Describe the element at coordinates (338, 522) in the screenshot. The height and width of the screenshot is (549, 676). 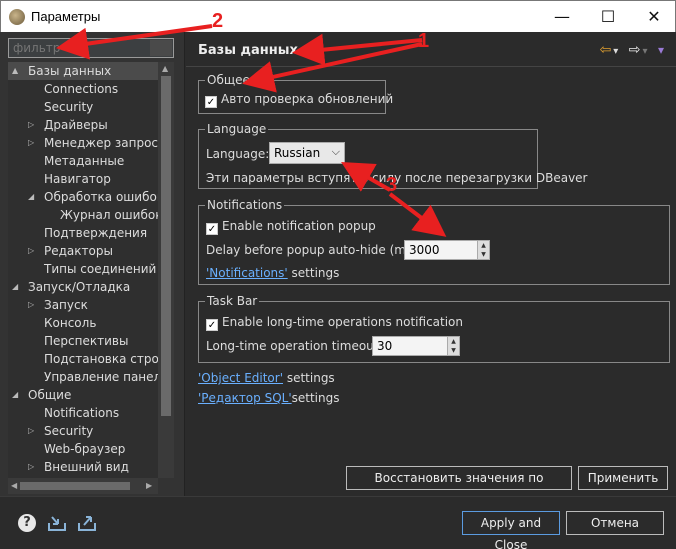
I see `dialog-button-bar: ? Apply and Close Отмена` at that location.